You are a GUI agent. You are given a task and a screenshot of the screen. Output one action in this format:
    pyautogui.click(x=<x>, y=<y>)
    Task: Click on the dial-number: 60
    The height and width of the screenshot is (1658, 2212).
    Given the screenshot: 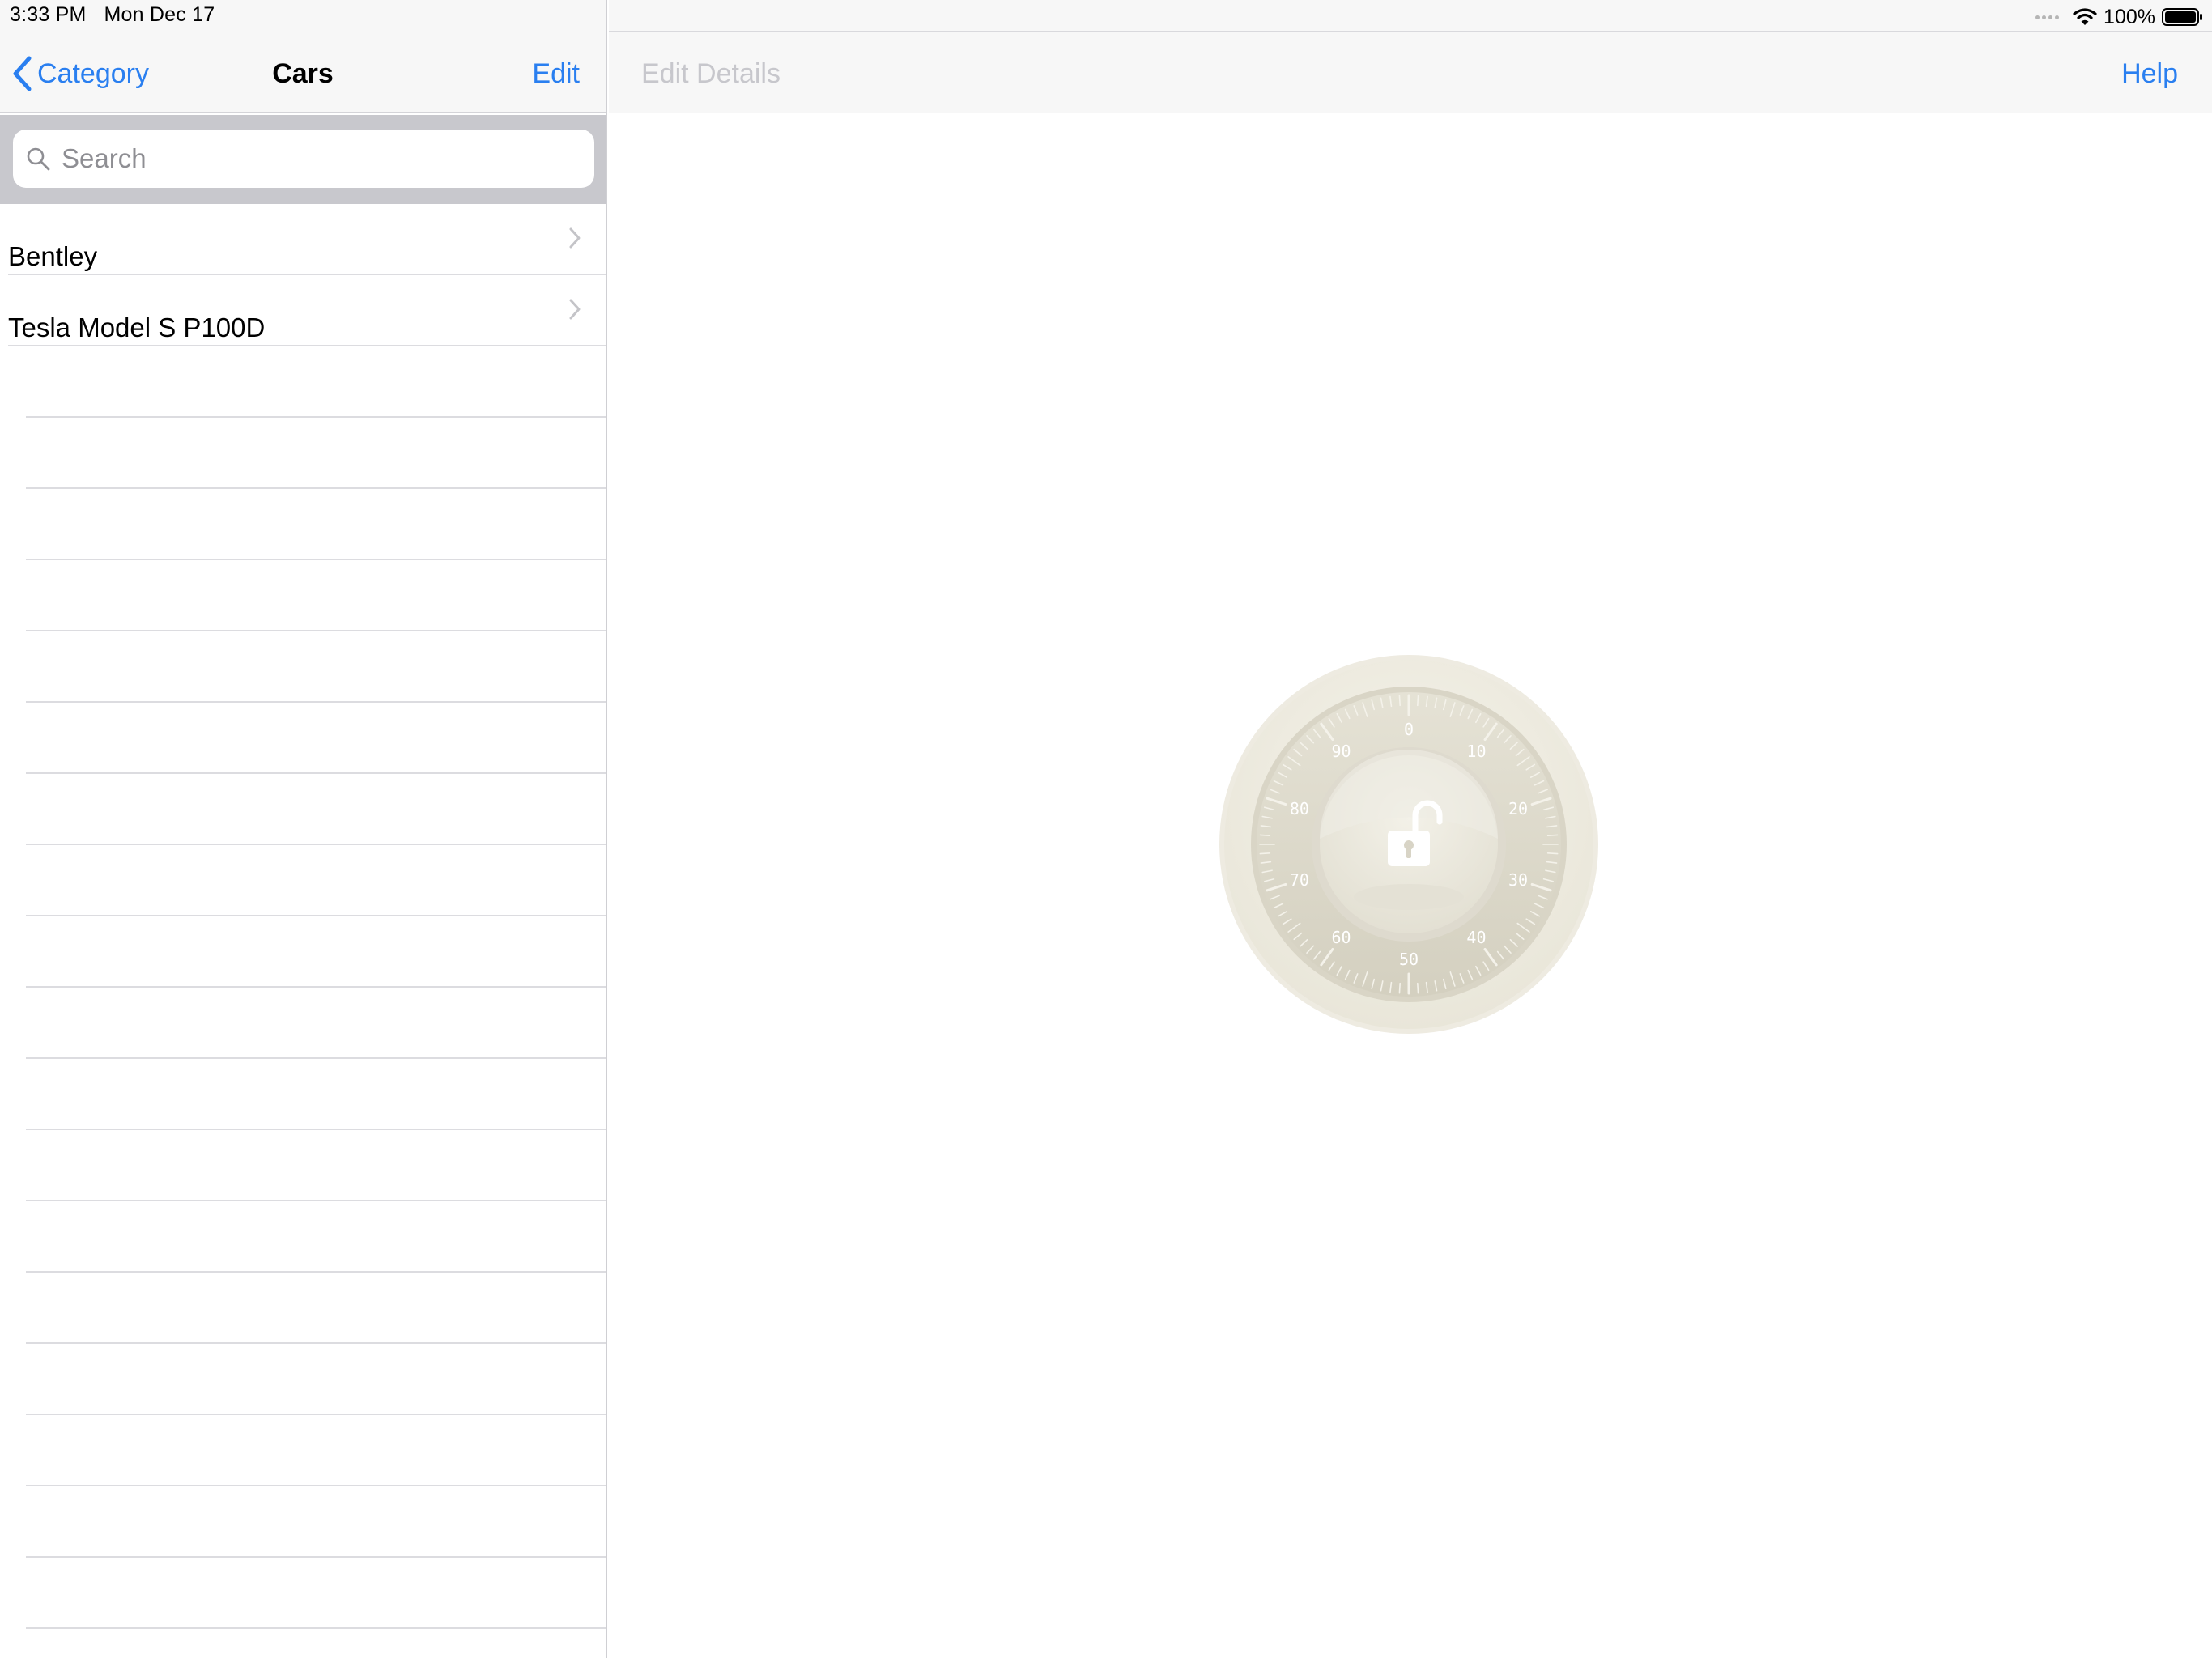 What is the action you would take?
    pyautogui.click(x=1341, y=937)
    